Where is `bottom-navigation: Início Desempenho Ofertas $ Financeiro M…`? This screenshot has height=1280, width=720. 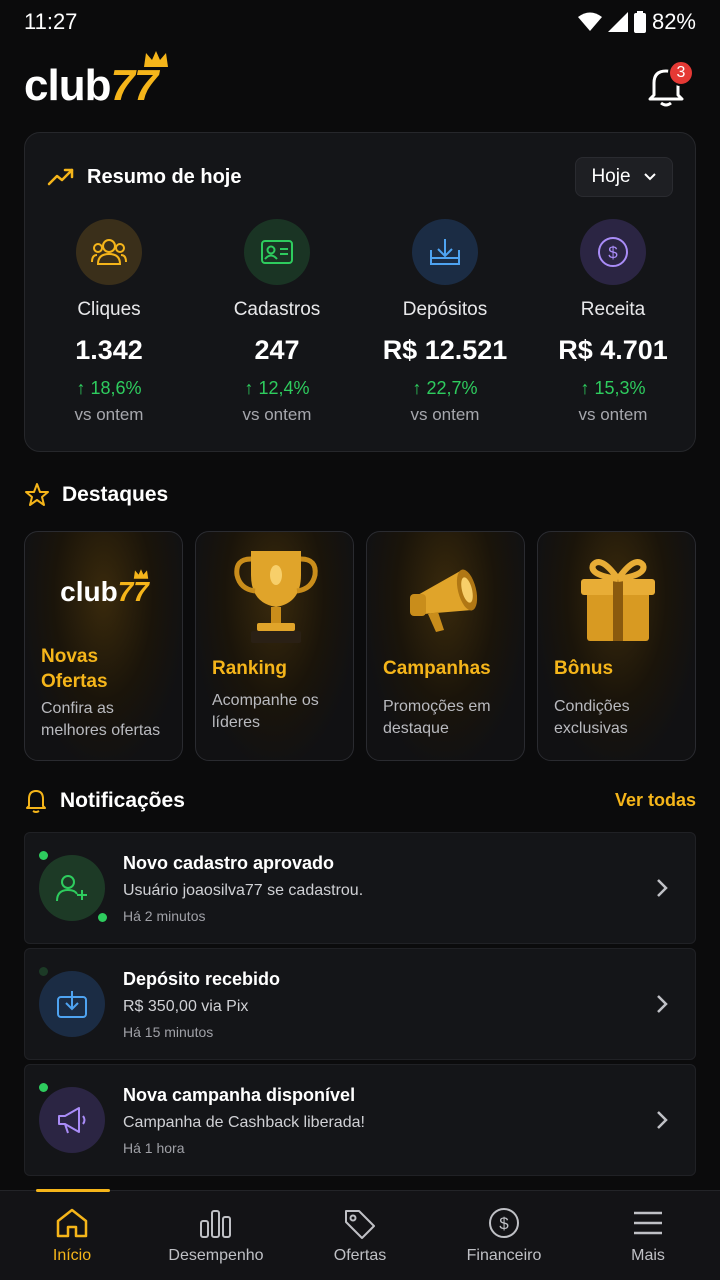
bottom-navigation: Início Desempenho Ofertas $ Financeiro M… is located at coordinates (360, 1234).